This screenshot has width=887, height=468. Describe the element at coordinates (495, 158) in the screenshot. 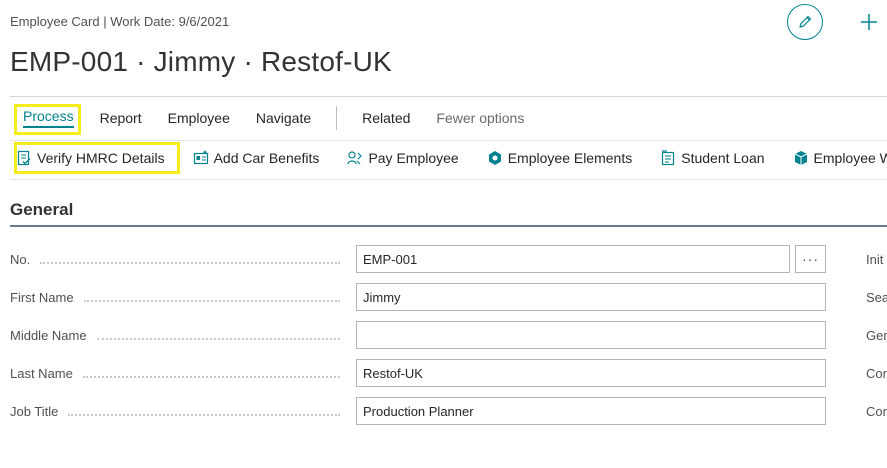

I see `hexagon-icon` at that location.